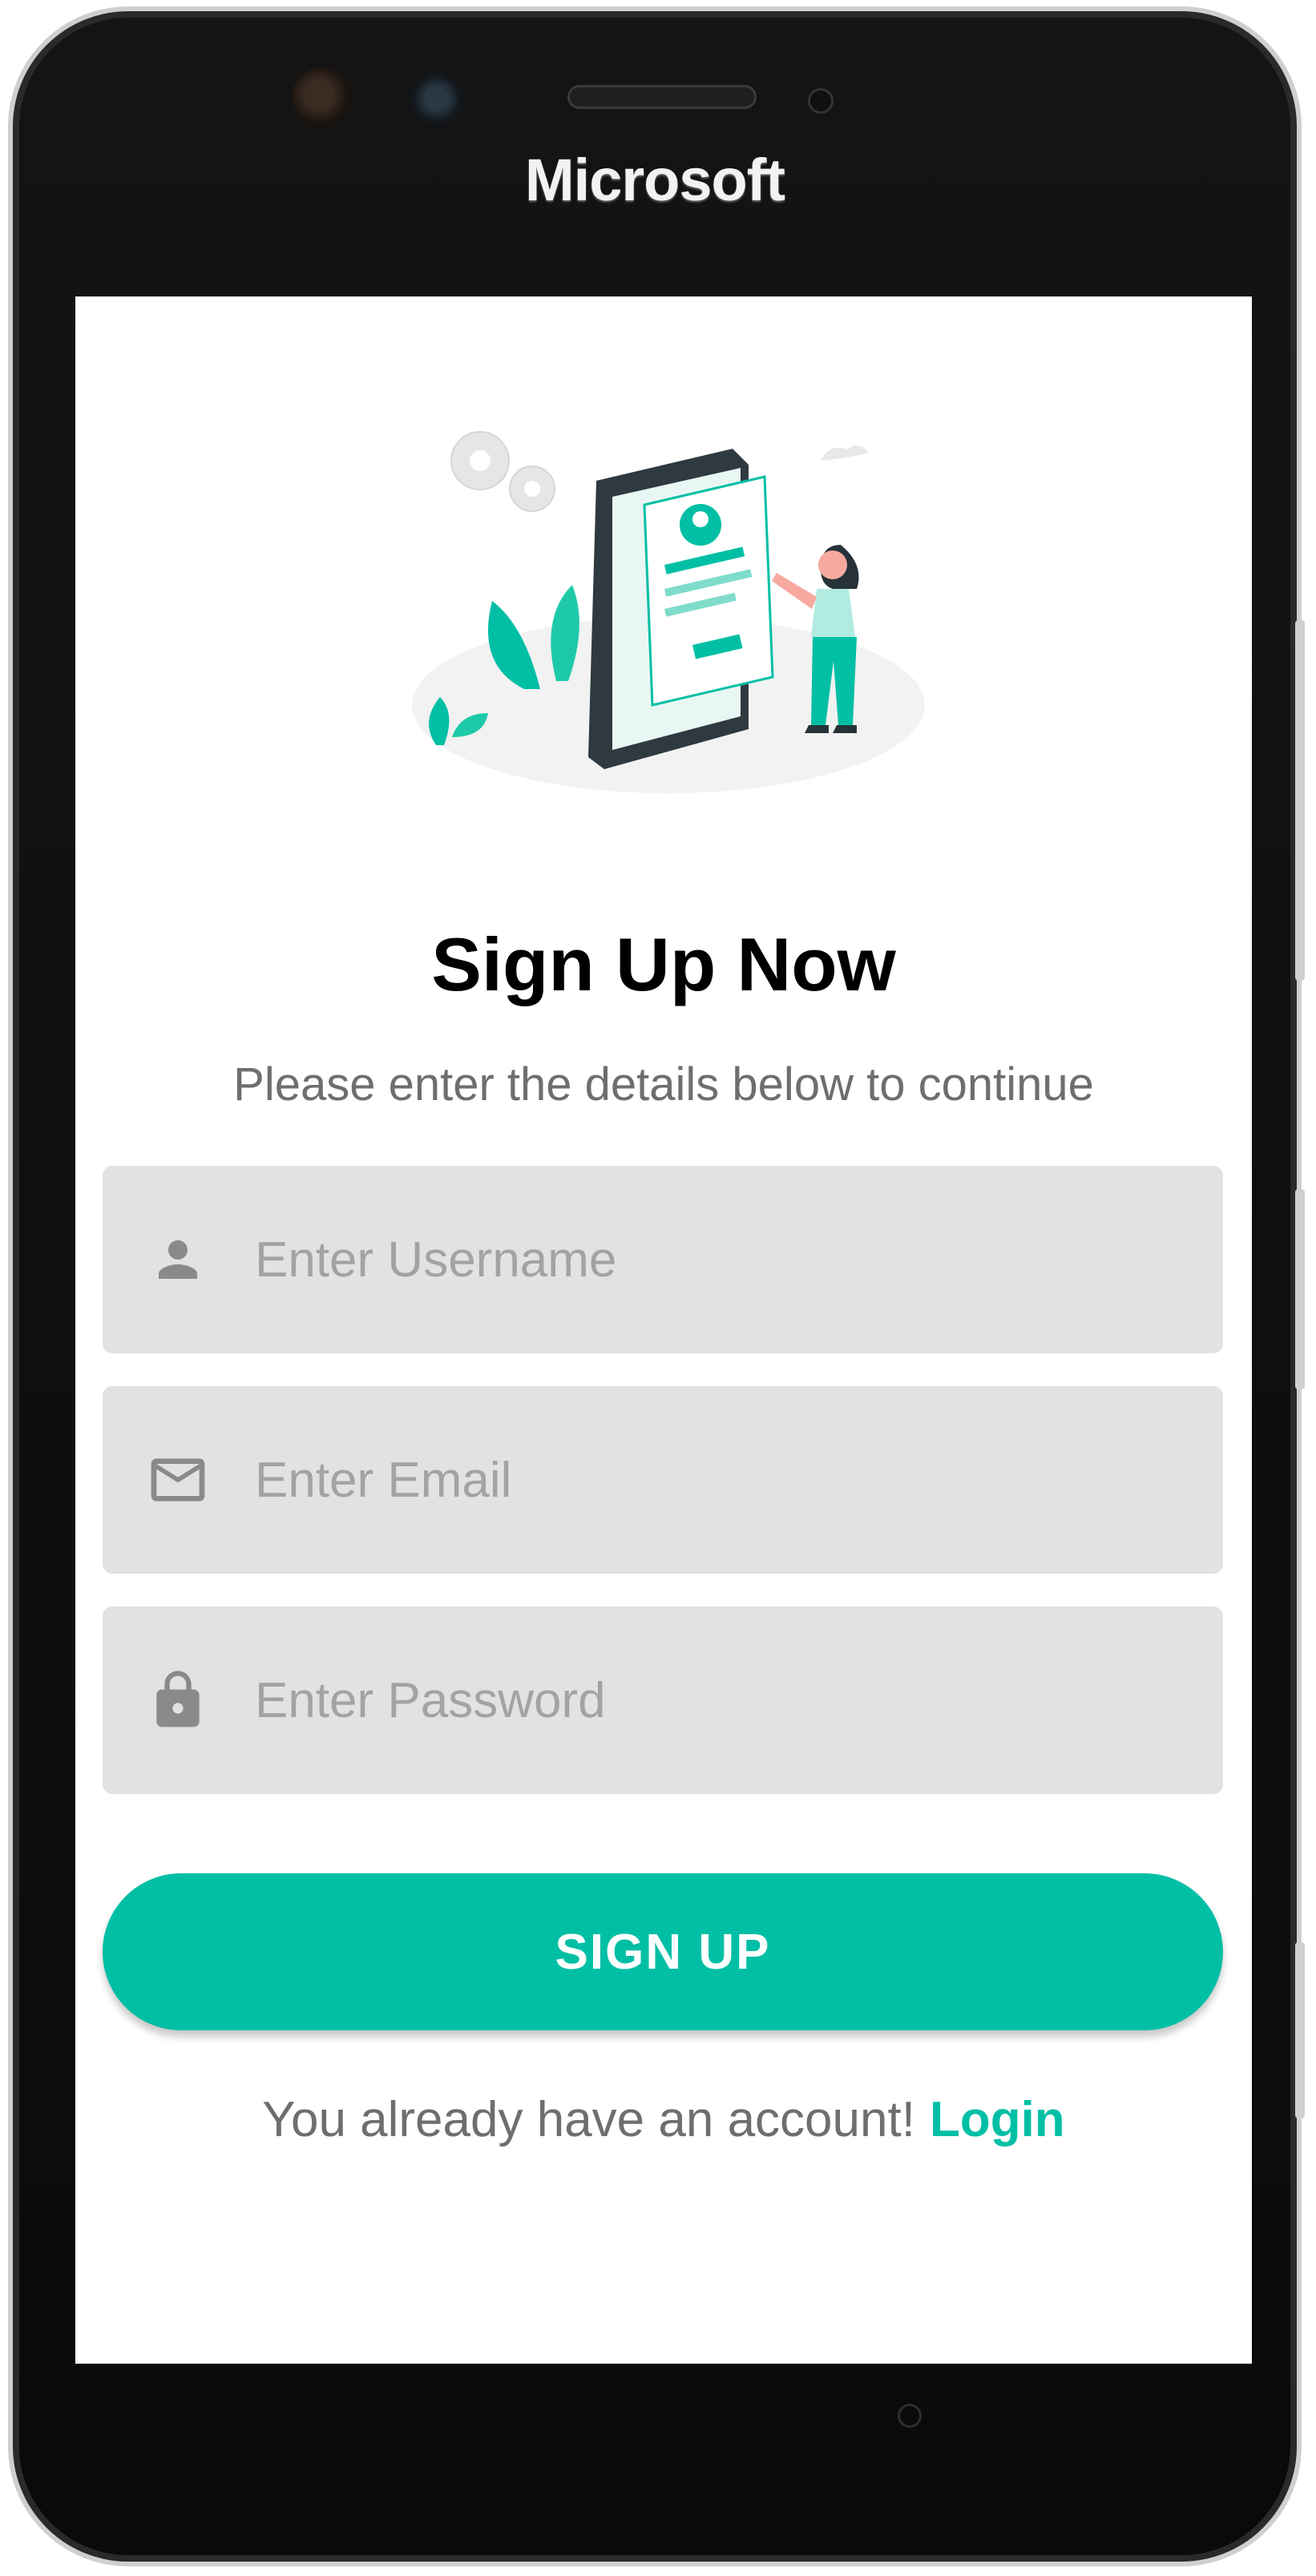 The width and height of the screenshot is (1316, 2576). I want to click on sign-up-button: SIGN UP, so click(663, 1951).